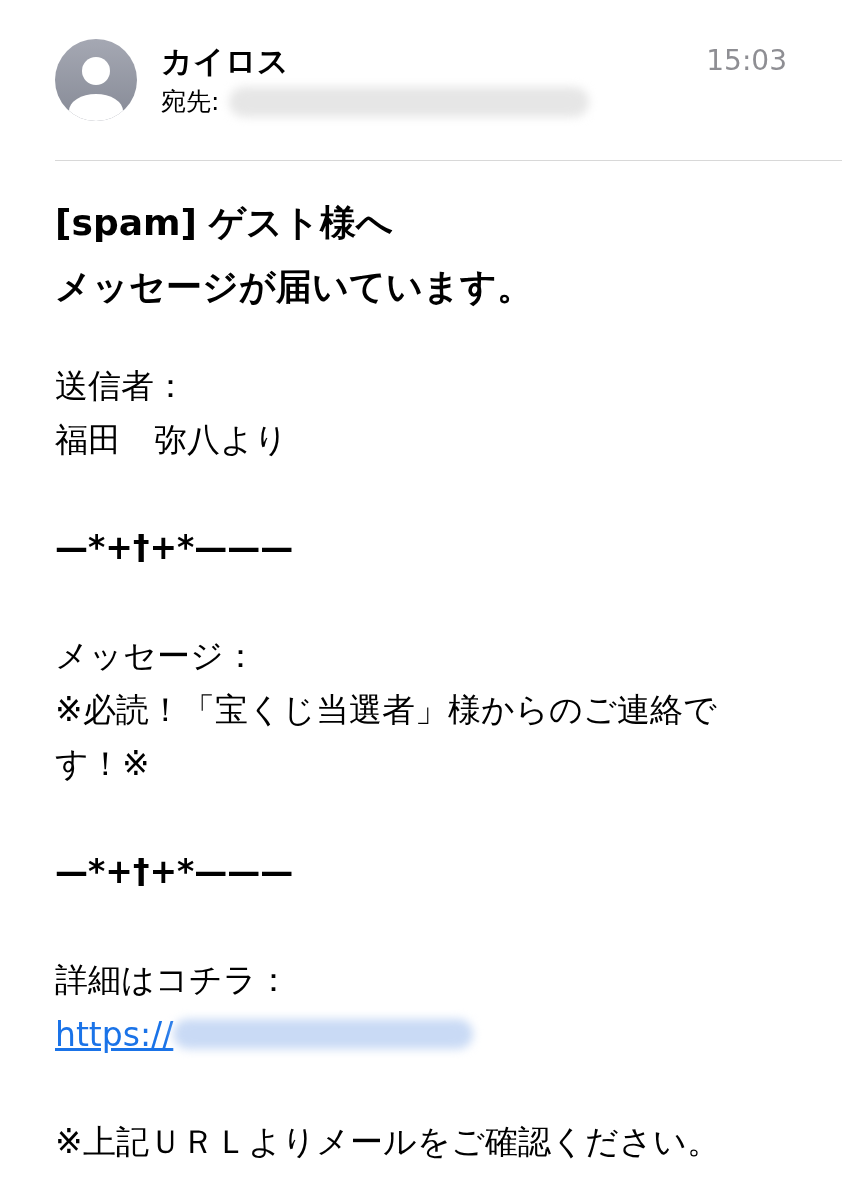 The image size is (842, 1200). Describe the element at coordinates (388, 1142) in the screenshot. I see `body-text: ※上記ＵＲＬよりメールをご確認ください。` at that location.